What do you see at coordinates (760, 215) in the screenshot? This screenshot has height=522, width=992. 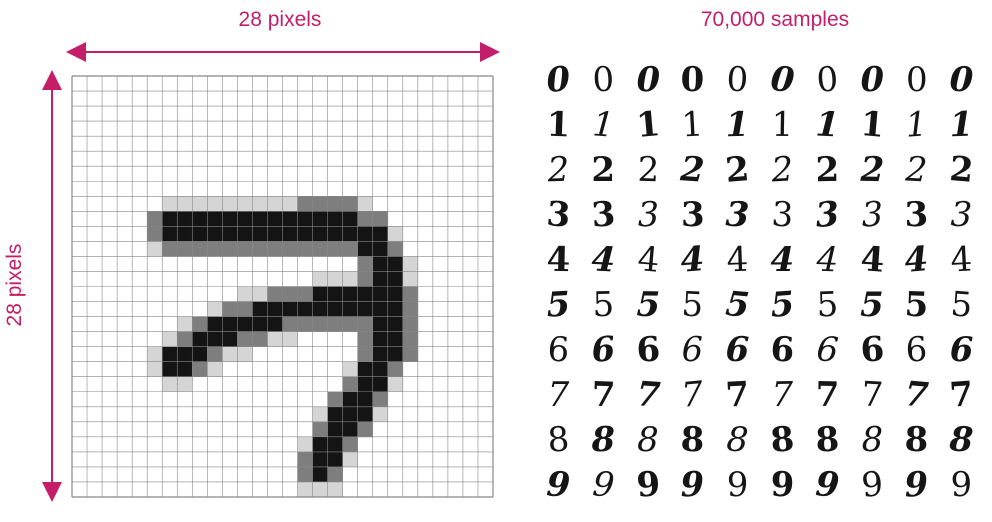 I see `digit-row: 3333333333` at bounding box center [760, 215].